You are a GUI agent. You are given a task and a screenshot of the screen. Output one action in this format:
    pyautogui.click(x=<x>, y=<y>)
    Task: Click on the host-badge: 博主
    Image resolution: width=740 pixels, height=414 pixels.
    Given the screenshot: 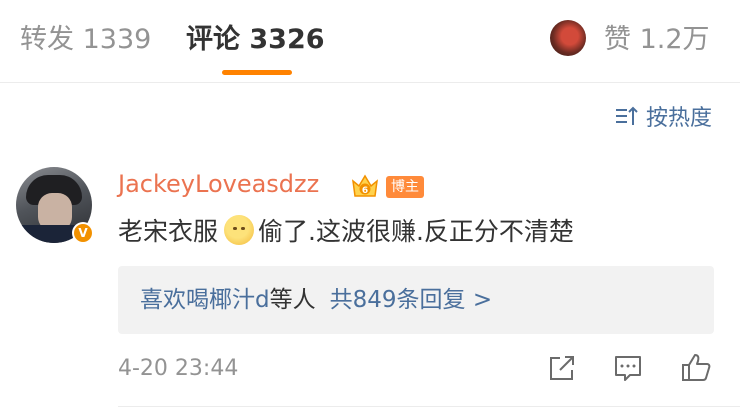 What is the action you would take?
    pyautogui.click(x=405, y=187)
    